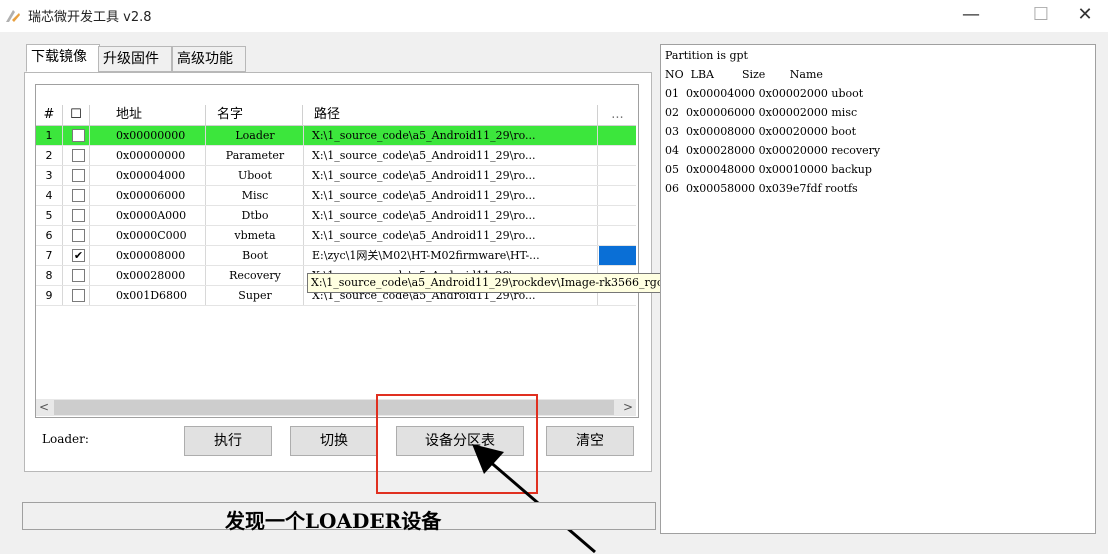  What do you see at coordinates (255, 215) in the screenshot?
I see `row-name: Dtbo` at bounding box center [255, 215].